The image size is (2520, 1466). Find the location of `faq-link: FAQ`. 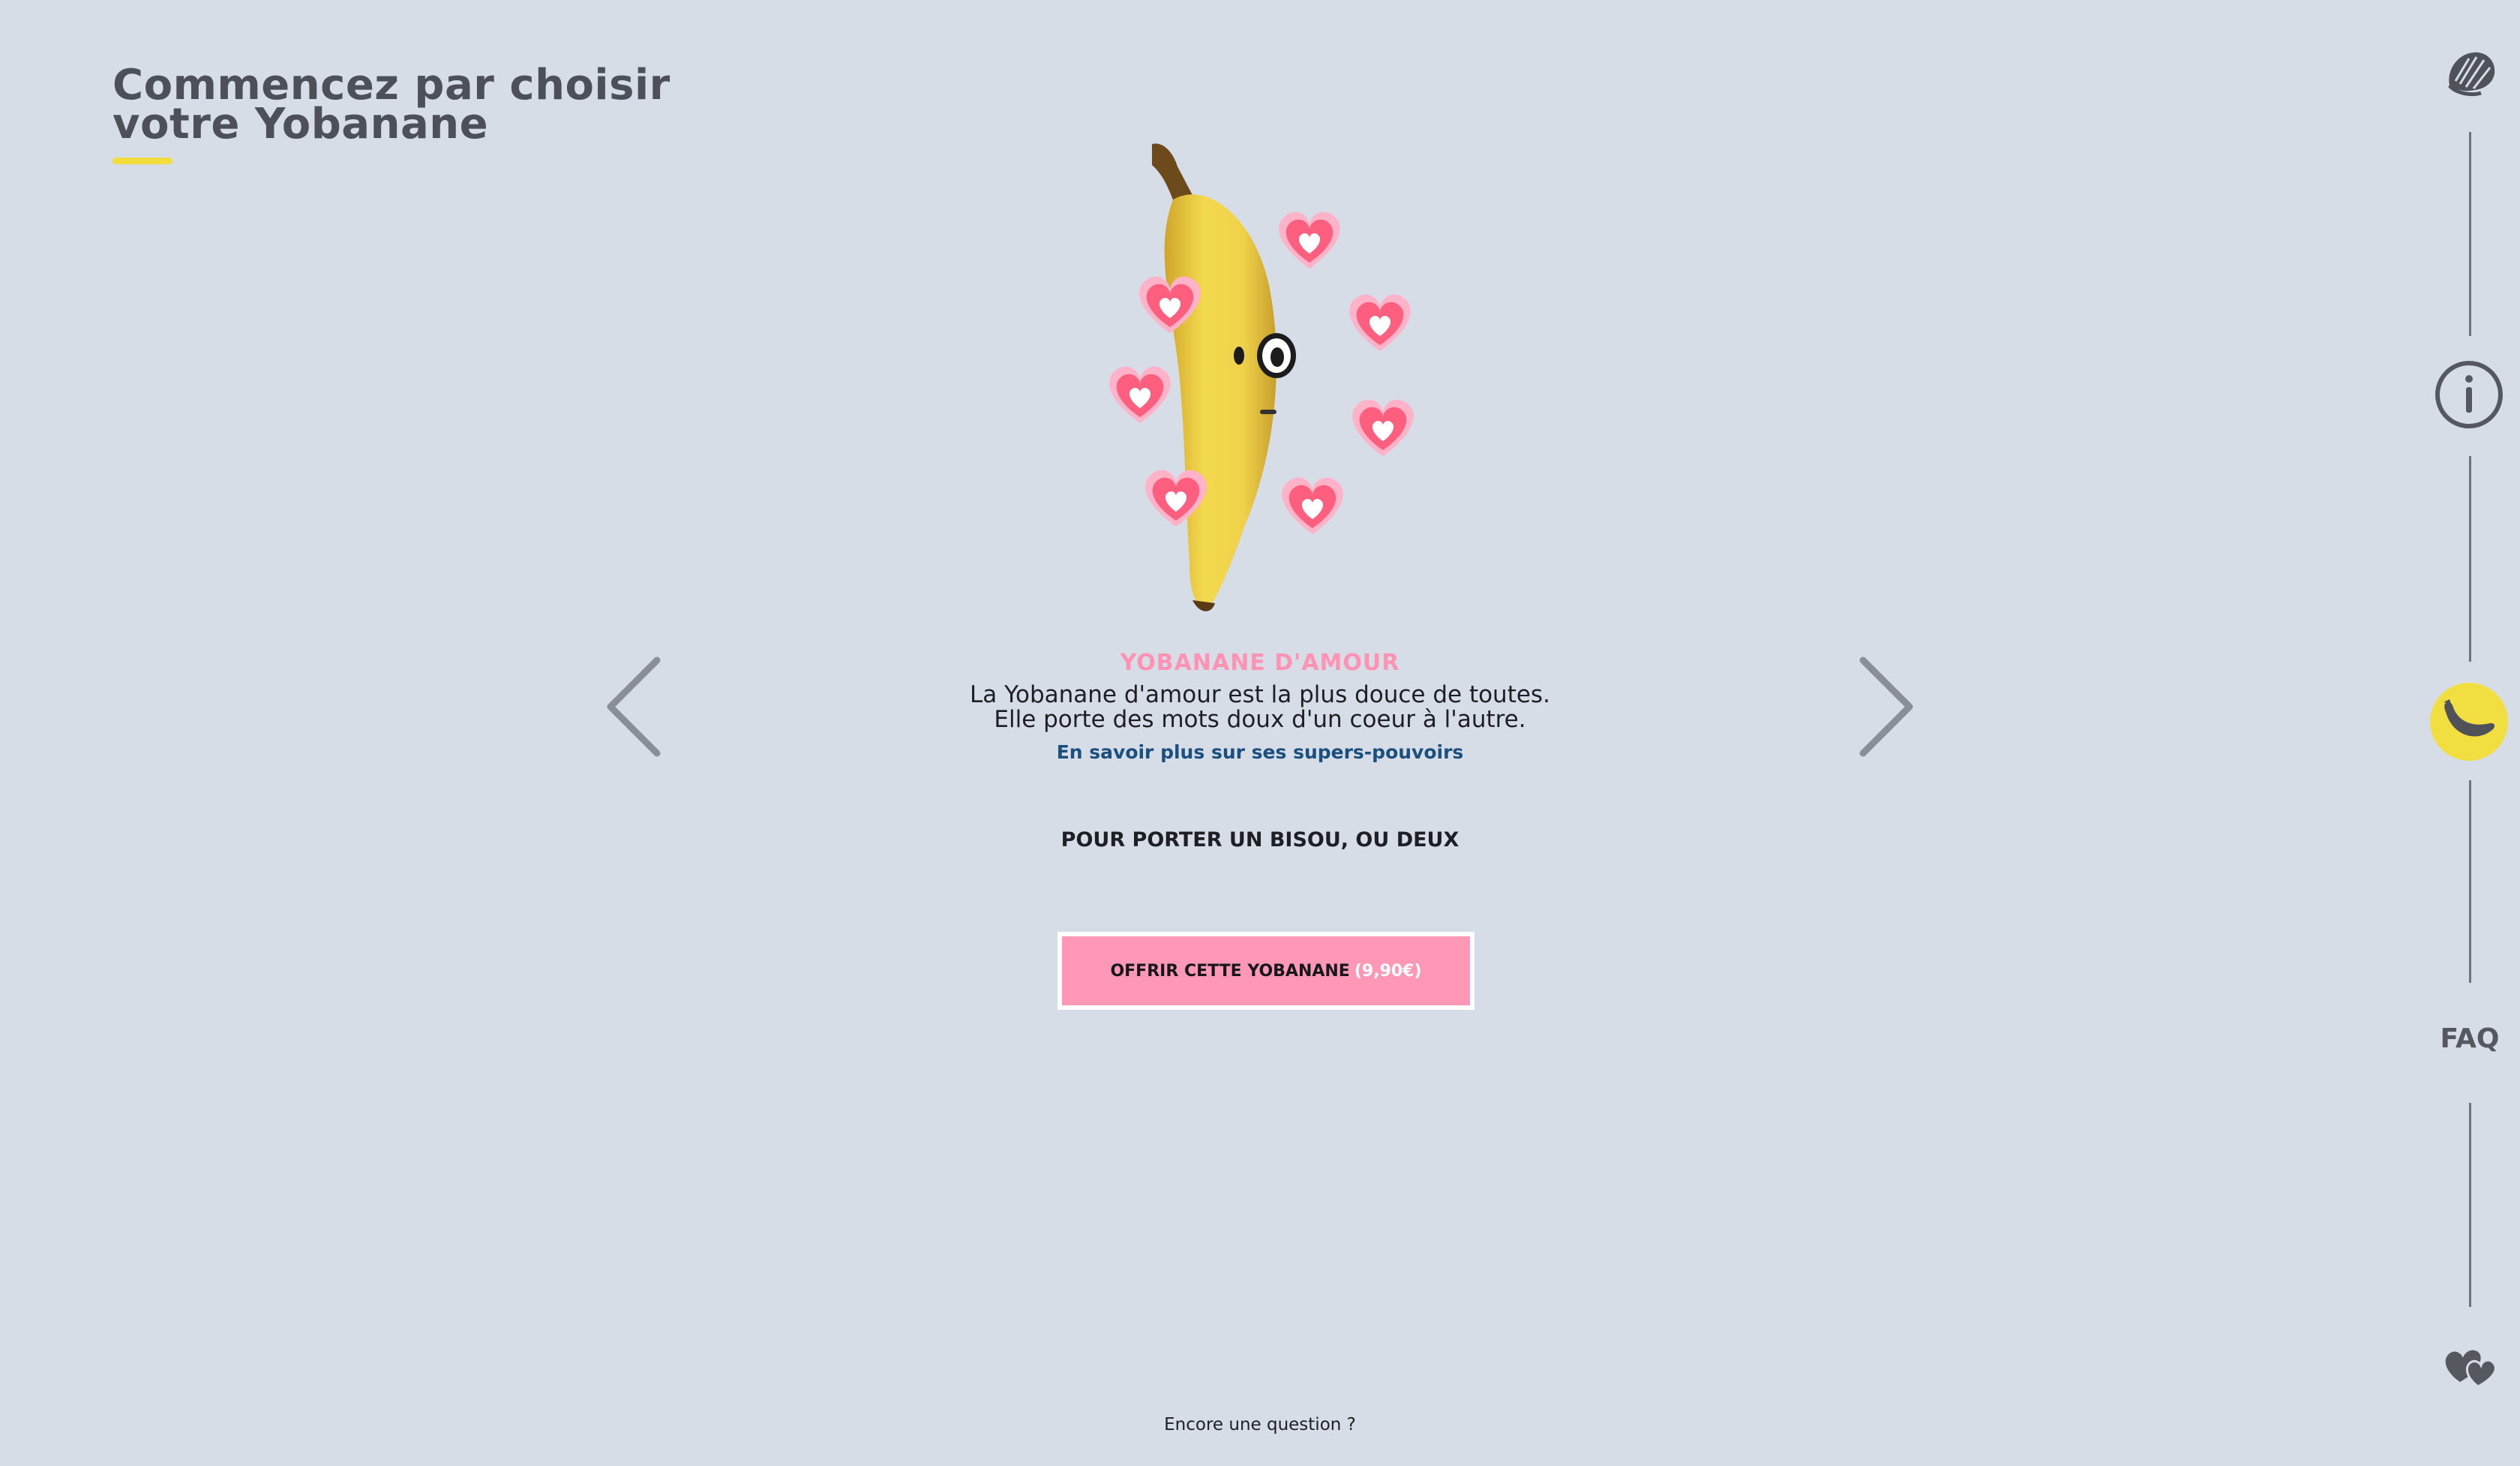

faq-link: FAQ is located at coordinates (2470, 1038).